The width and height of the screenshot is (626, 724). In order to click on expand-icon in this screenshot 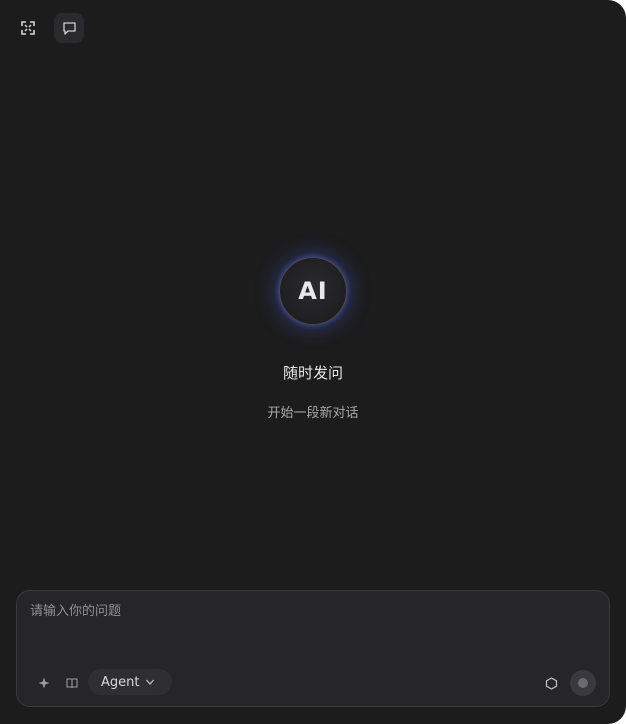, I will do `click(28, 28)`.